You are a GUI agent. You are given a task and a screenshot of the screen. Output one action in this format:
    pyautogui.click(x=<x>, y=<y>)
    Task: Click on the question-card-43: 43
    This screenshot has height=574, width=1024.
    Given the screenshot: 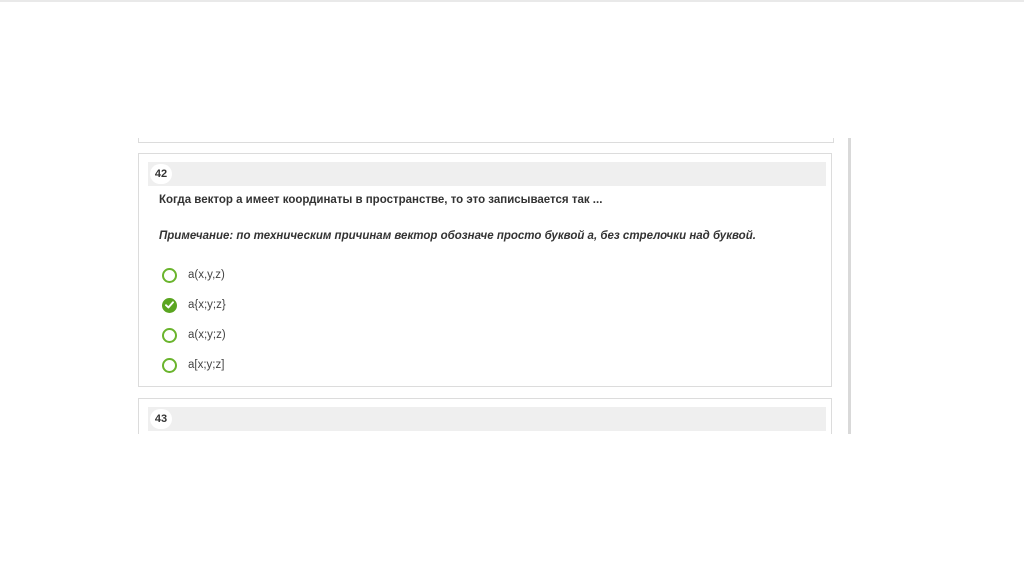 What is the action you would take?
    pyautogui.click(x=485, y=416)
    